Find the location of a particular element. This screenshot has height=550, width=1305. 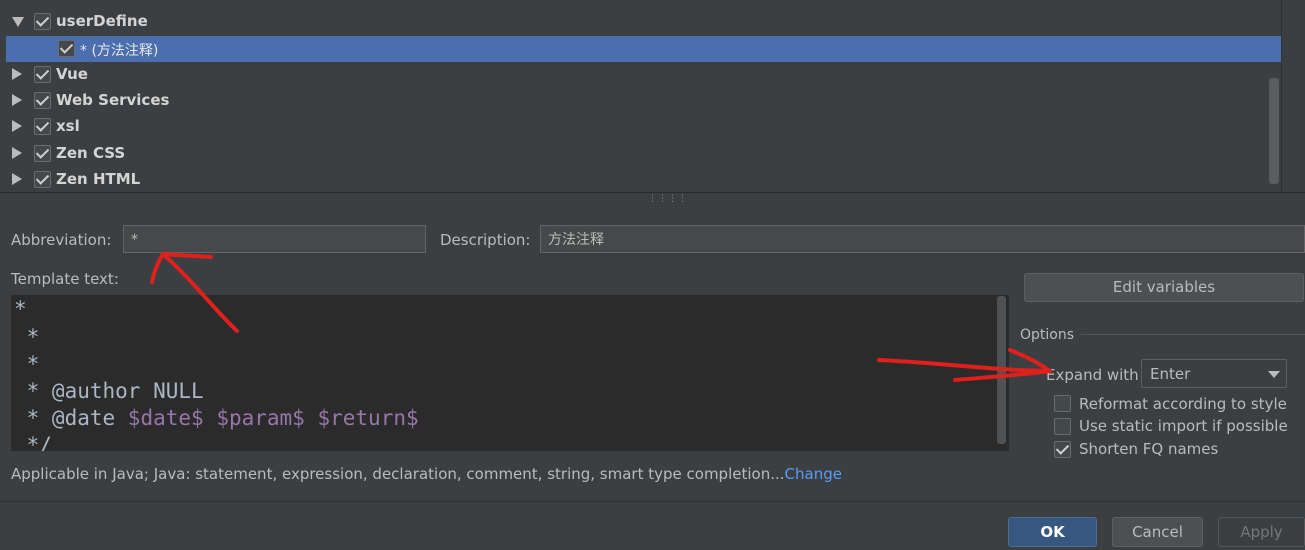

editor-text: * @date is located at coordinates (71, 418).